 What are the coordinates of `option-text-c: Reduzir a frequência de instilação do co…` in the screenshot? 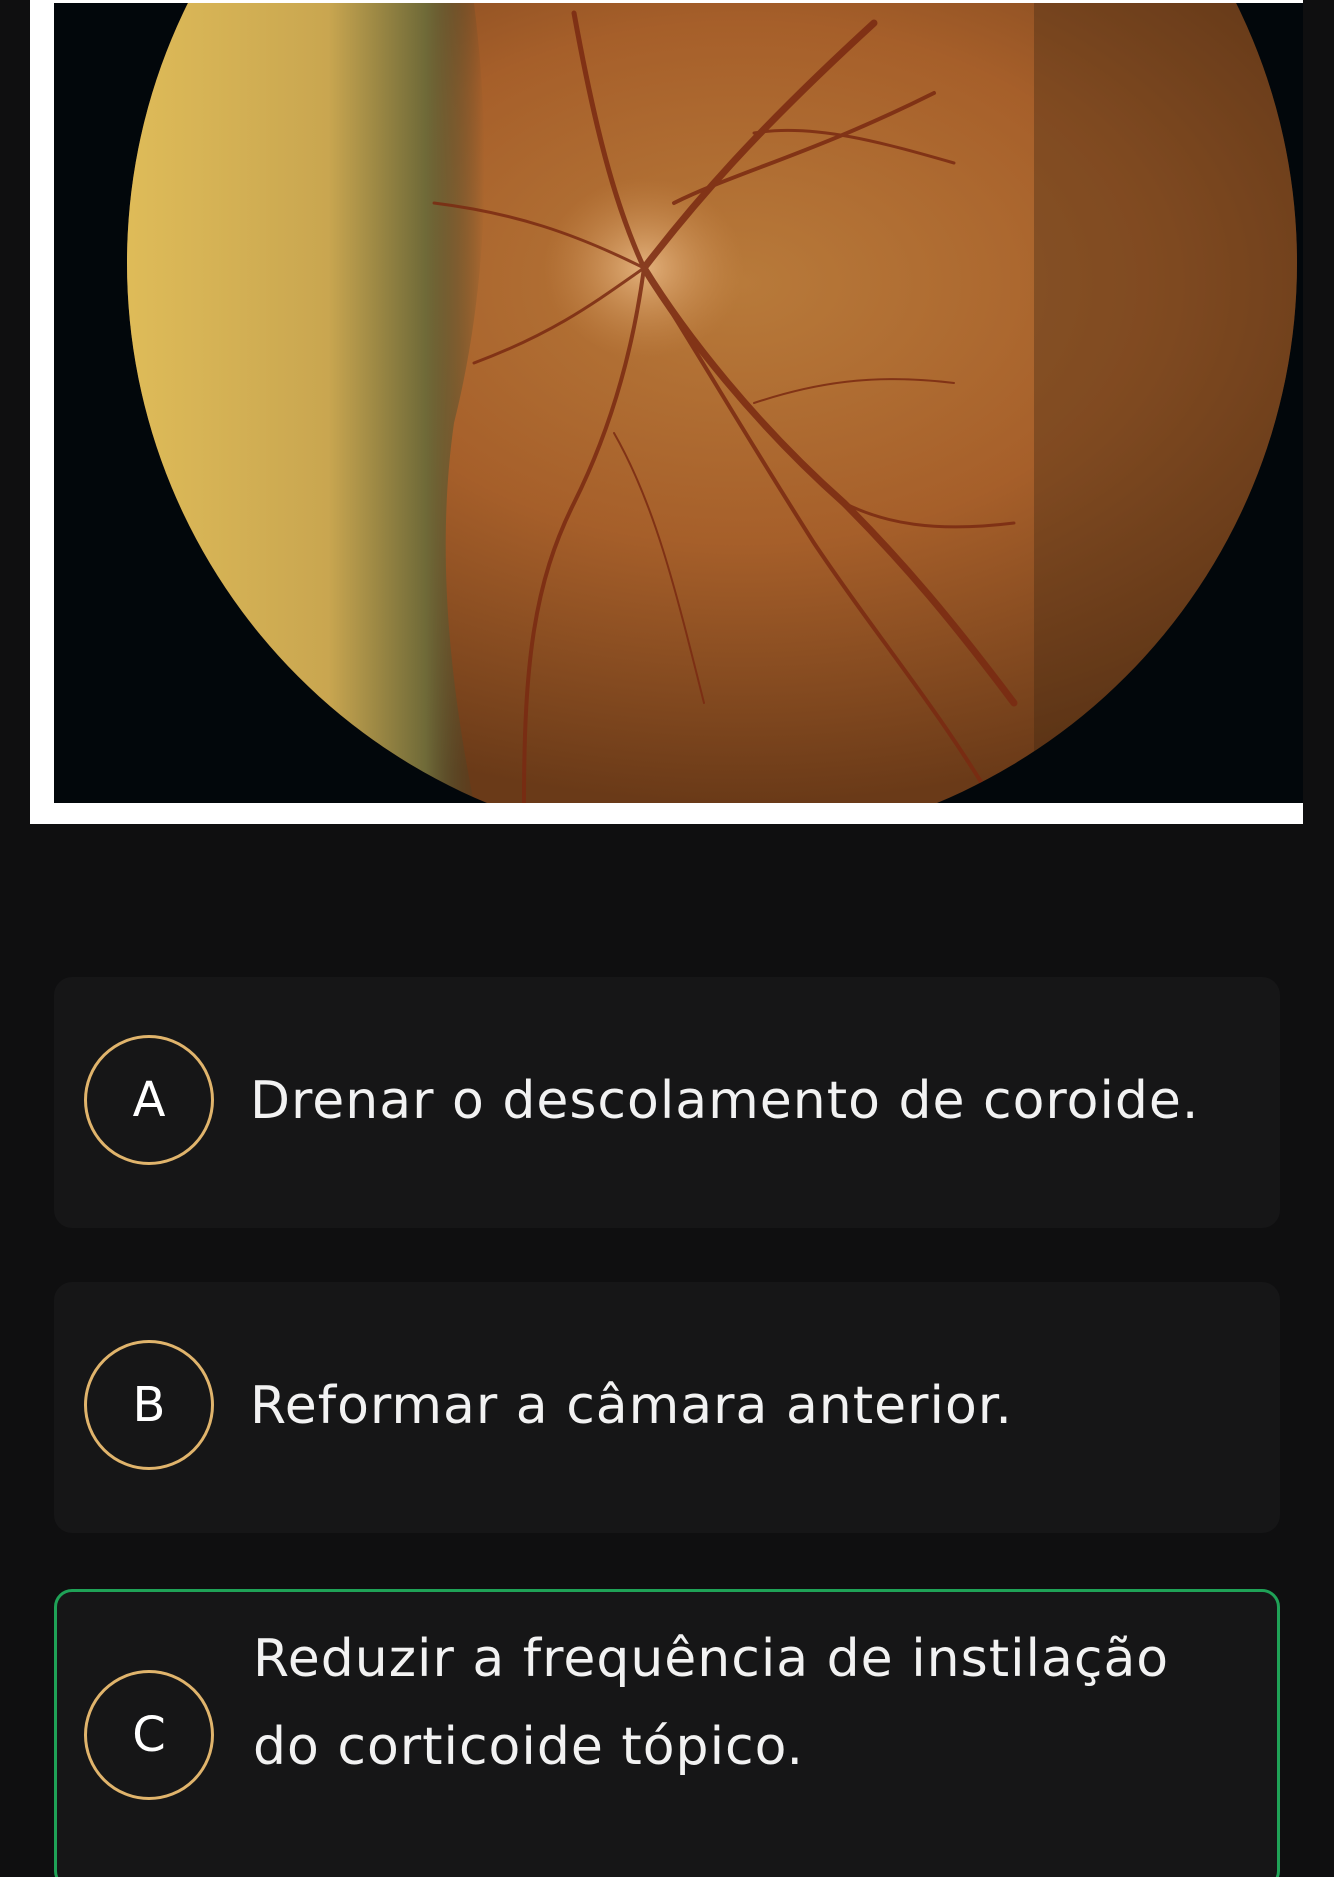 It's located at (711, 1703).